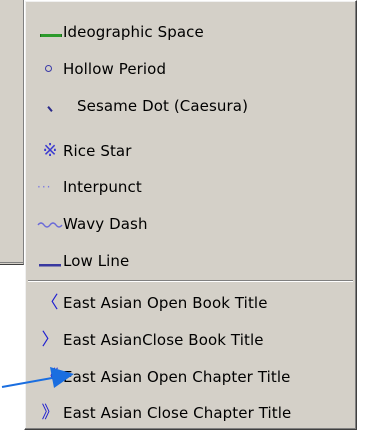 The image size is (381, 430). What do you see at coordinates (105, 224) in the screenshot?
I see `menu-item-label: Wavy Dash` at bounding box center [105, 224].